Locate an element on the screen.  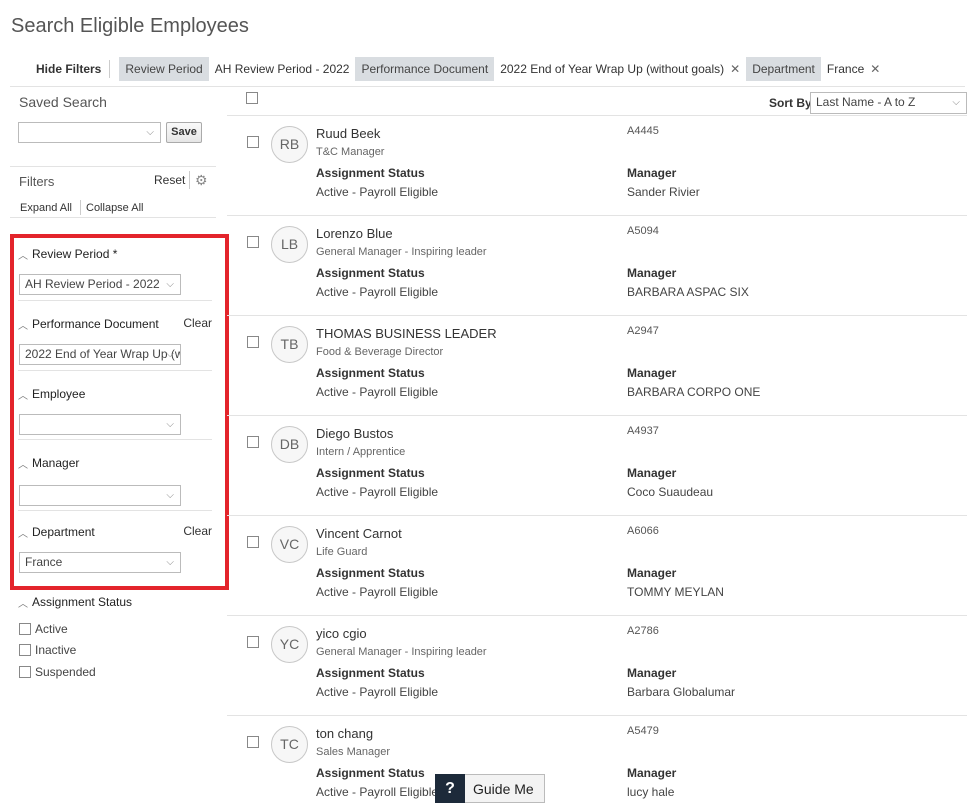
employee-job-title: Sales Manager is located at coordinates (353, 752).